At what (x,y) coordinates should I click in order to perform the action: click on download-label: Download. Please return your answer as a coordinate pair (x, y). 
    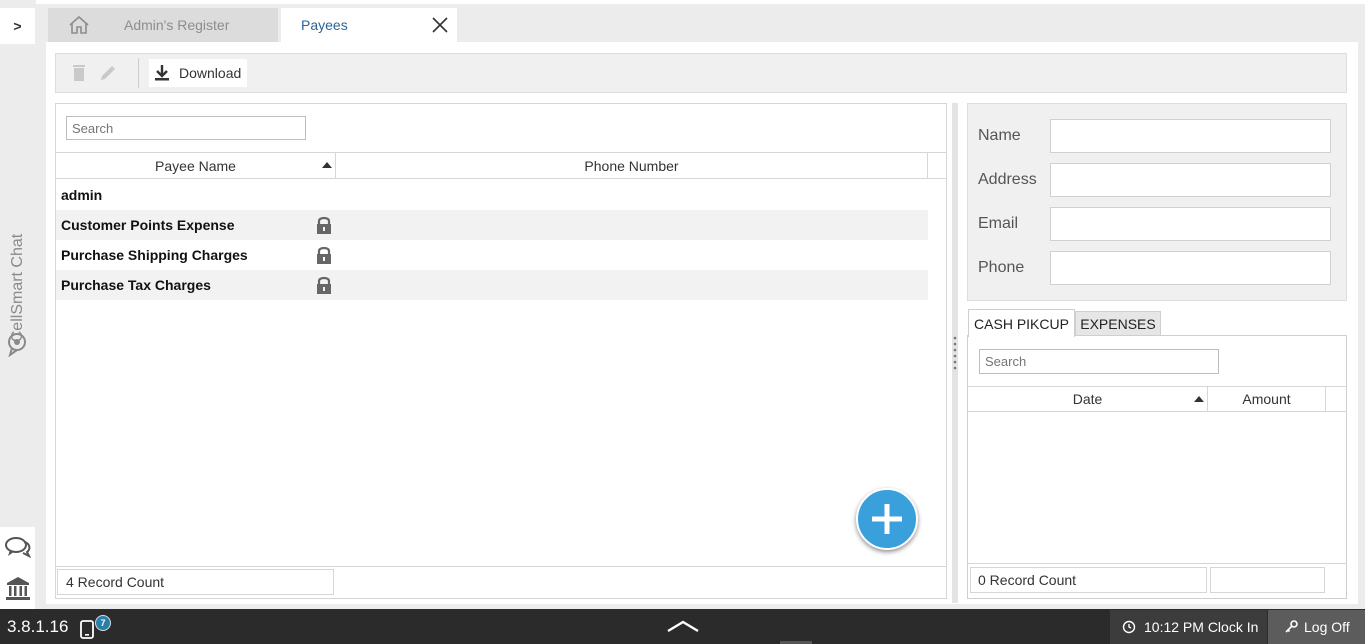
    Looking at the image, I should click on (210, 73).